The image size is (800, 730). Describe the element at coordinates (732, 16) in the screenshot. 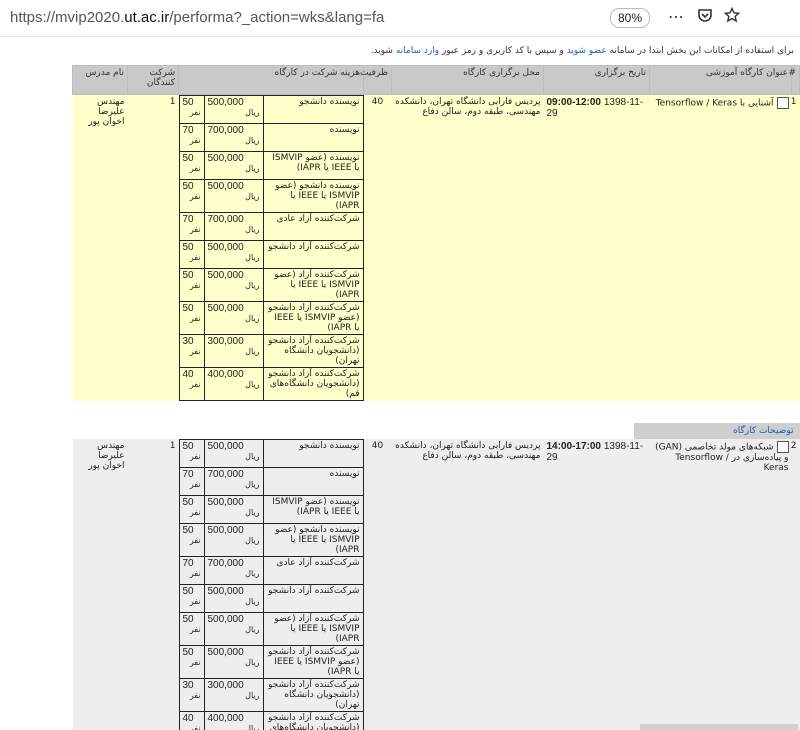

I see `bookmark-star-icon` at that location.